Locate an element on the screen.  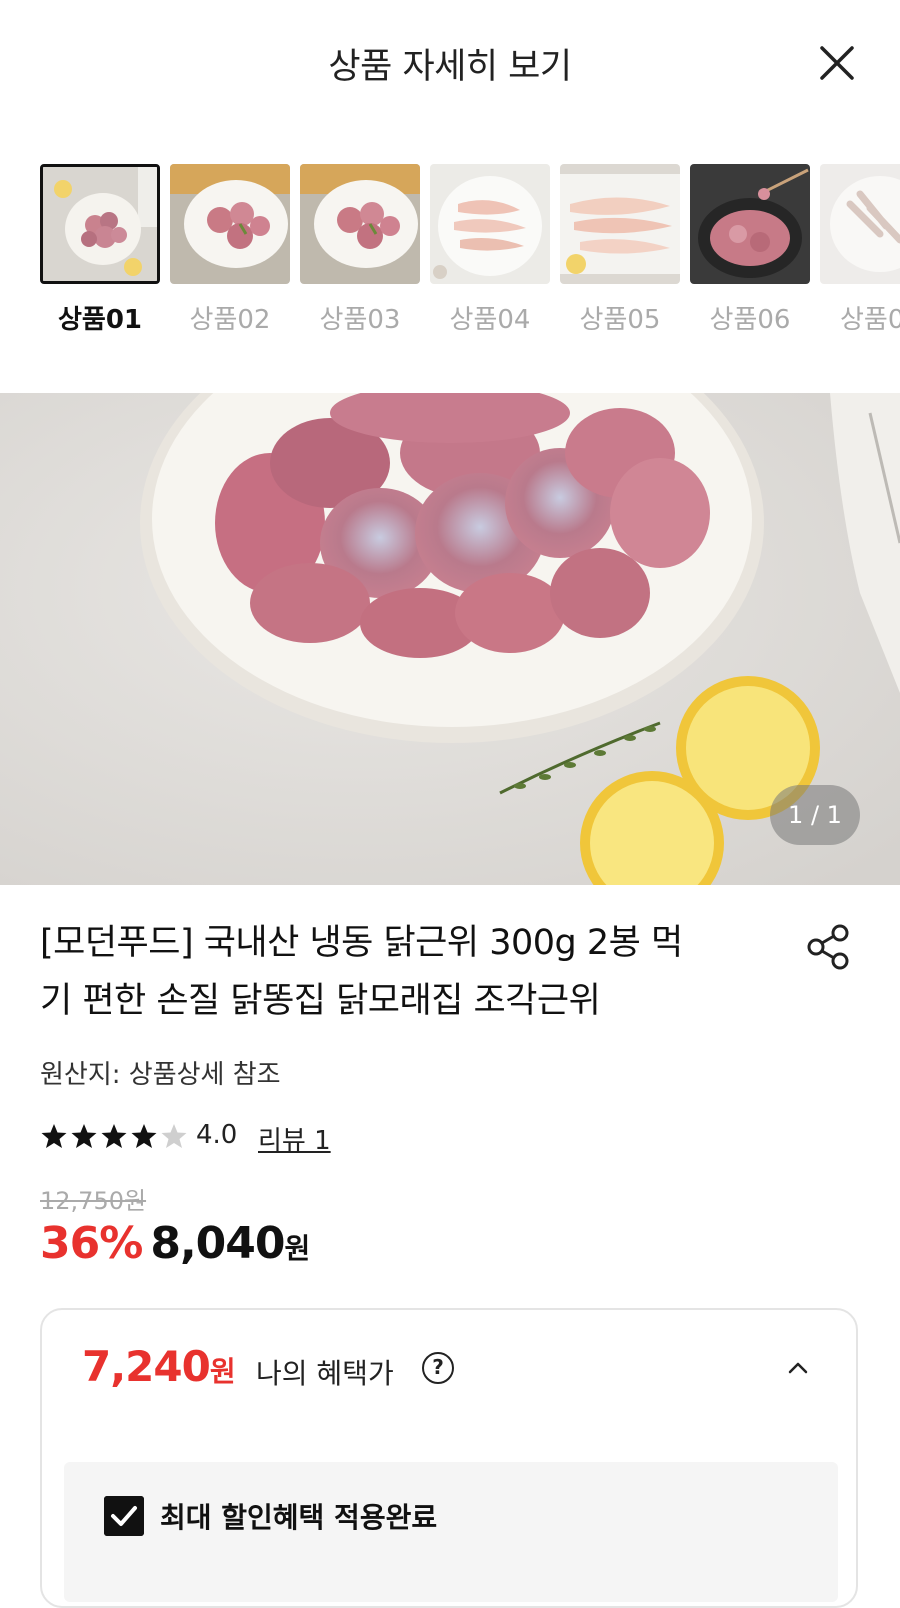
thumbnail-label: 상품02 is located at coordinates (230, 320).